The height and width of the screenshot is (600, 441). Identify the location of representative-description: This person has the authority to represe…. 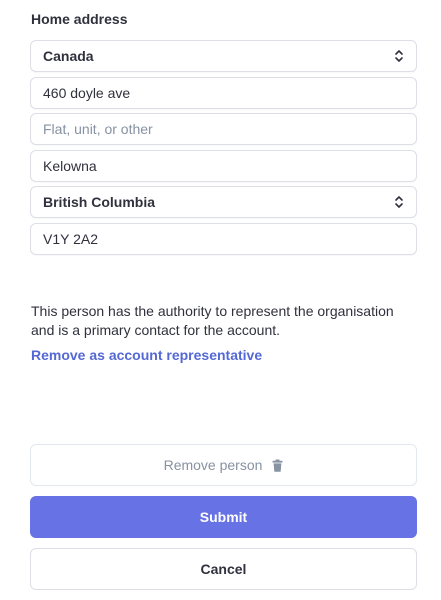
(212, 320).